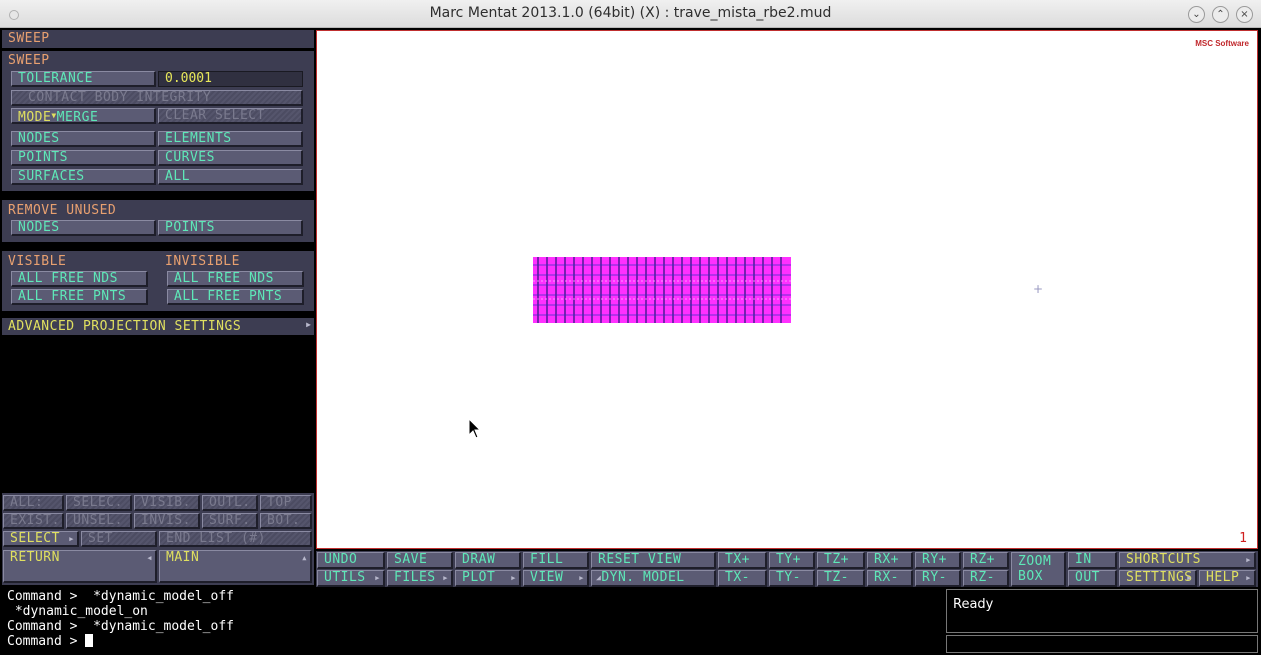 The height and width of the screenshot is (655, 1261). Describe the element at coordinates (474, 641) in the screenshot. I see `command-input: Command >` at that location.